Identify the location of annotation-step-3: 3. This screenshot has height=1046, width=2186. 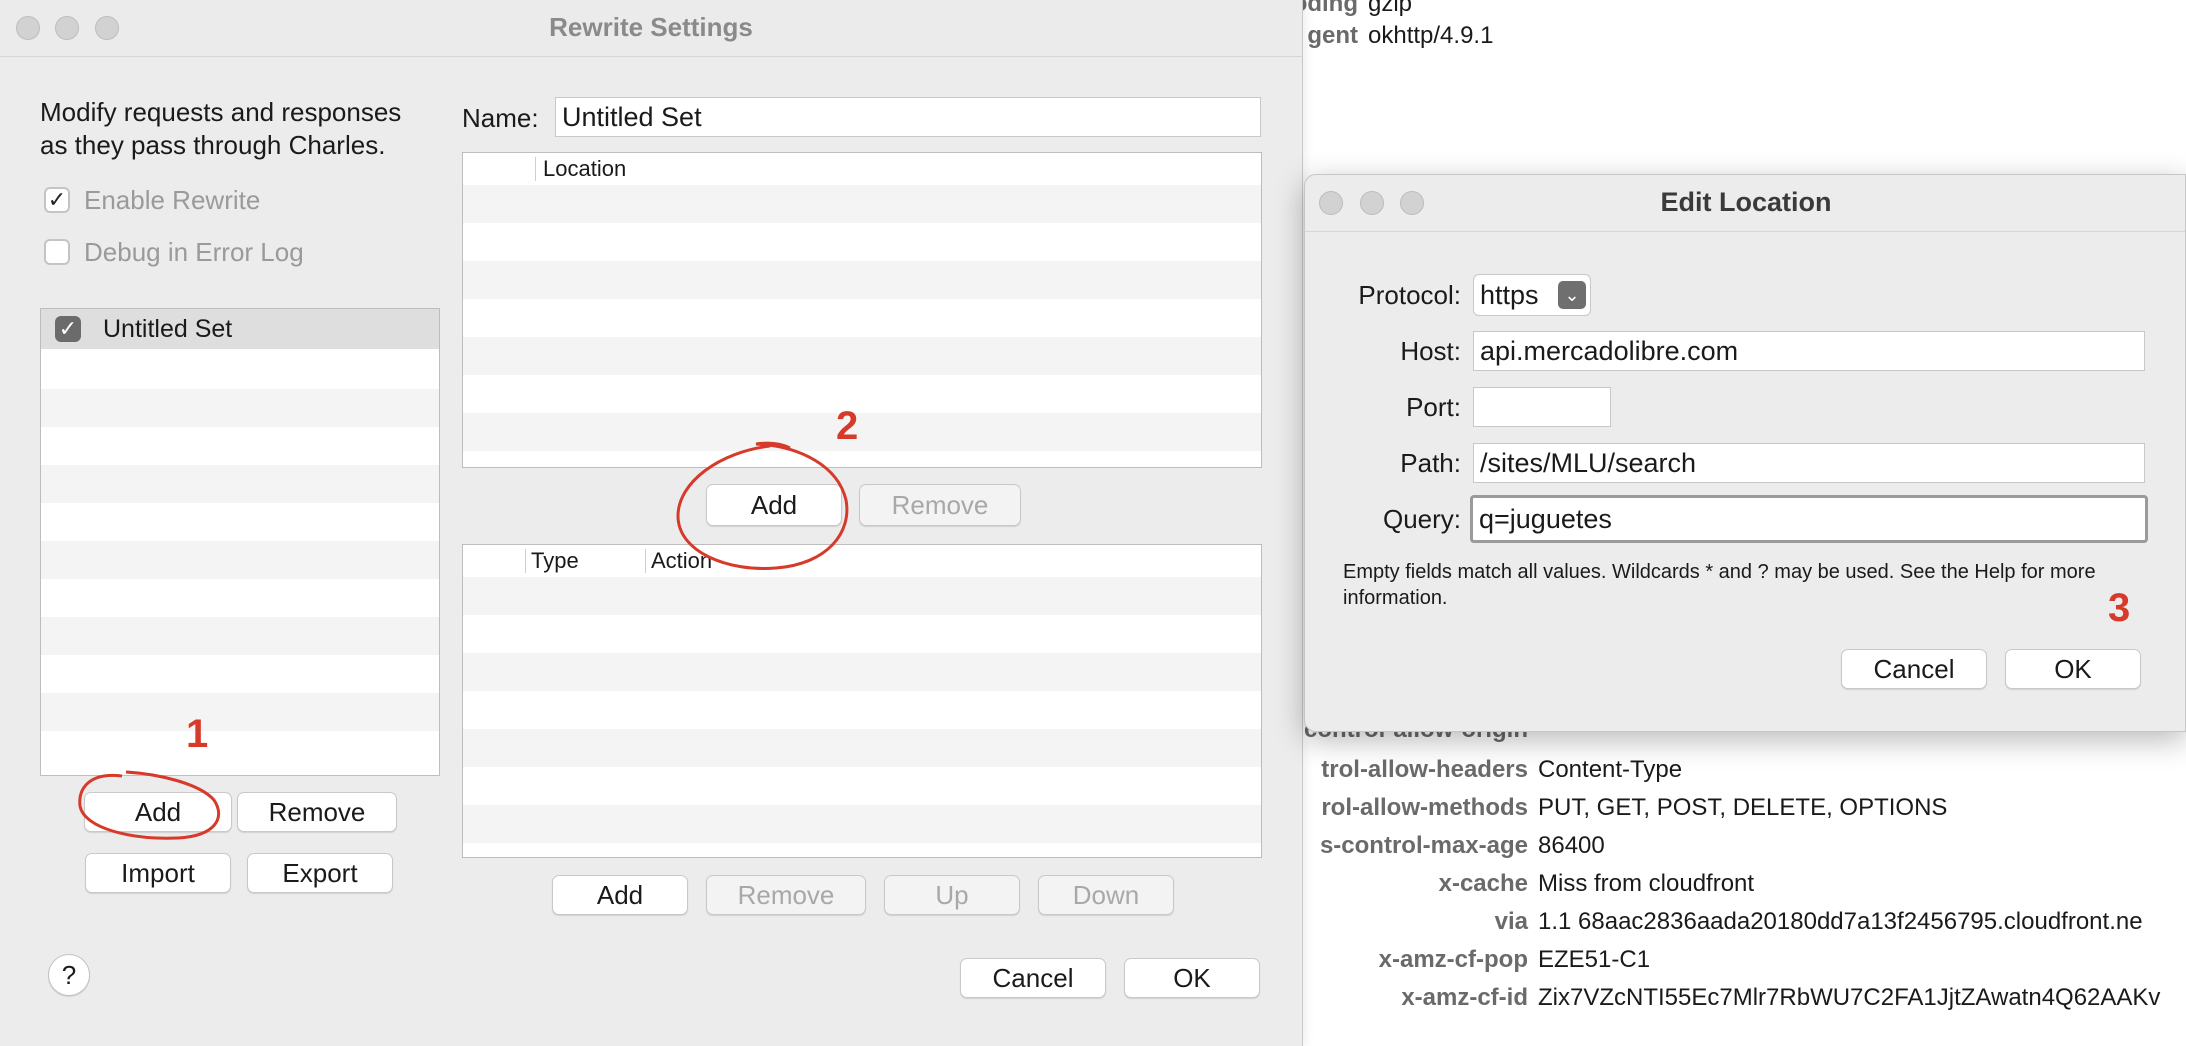
(2119, 608).